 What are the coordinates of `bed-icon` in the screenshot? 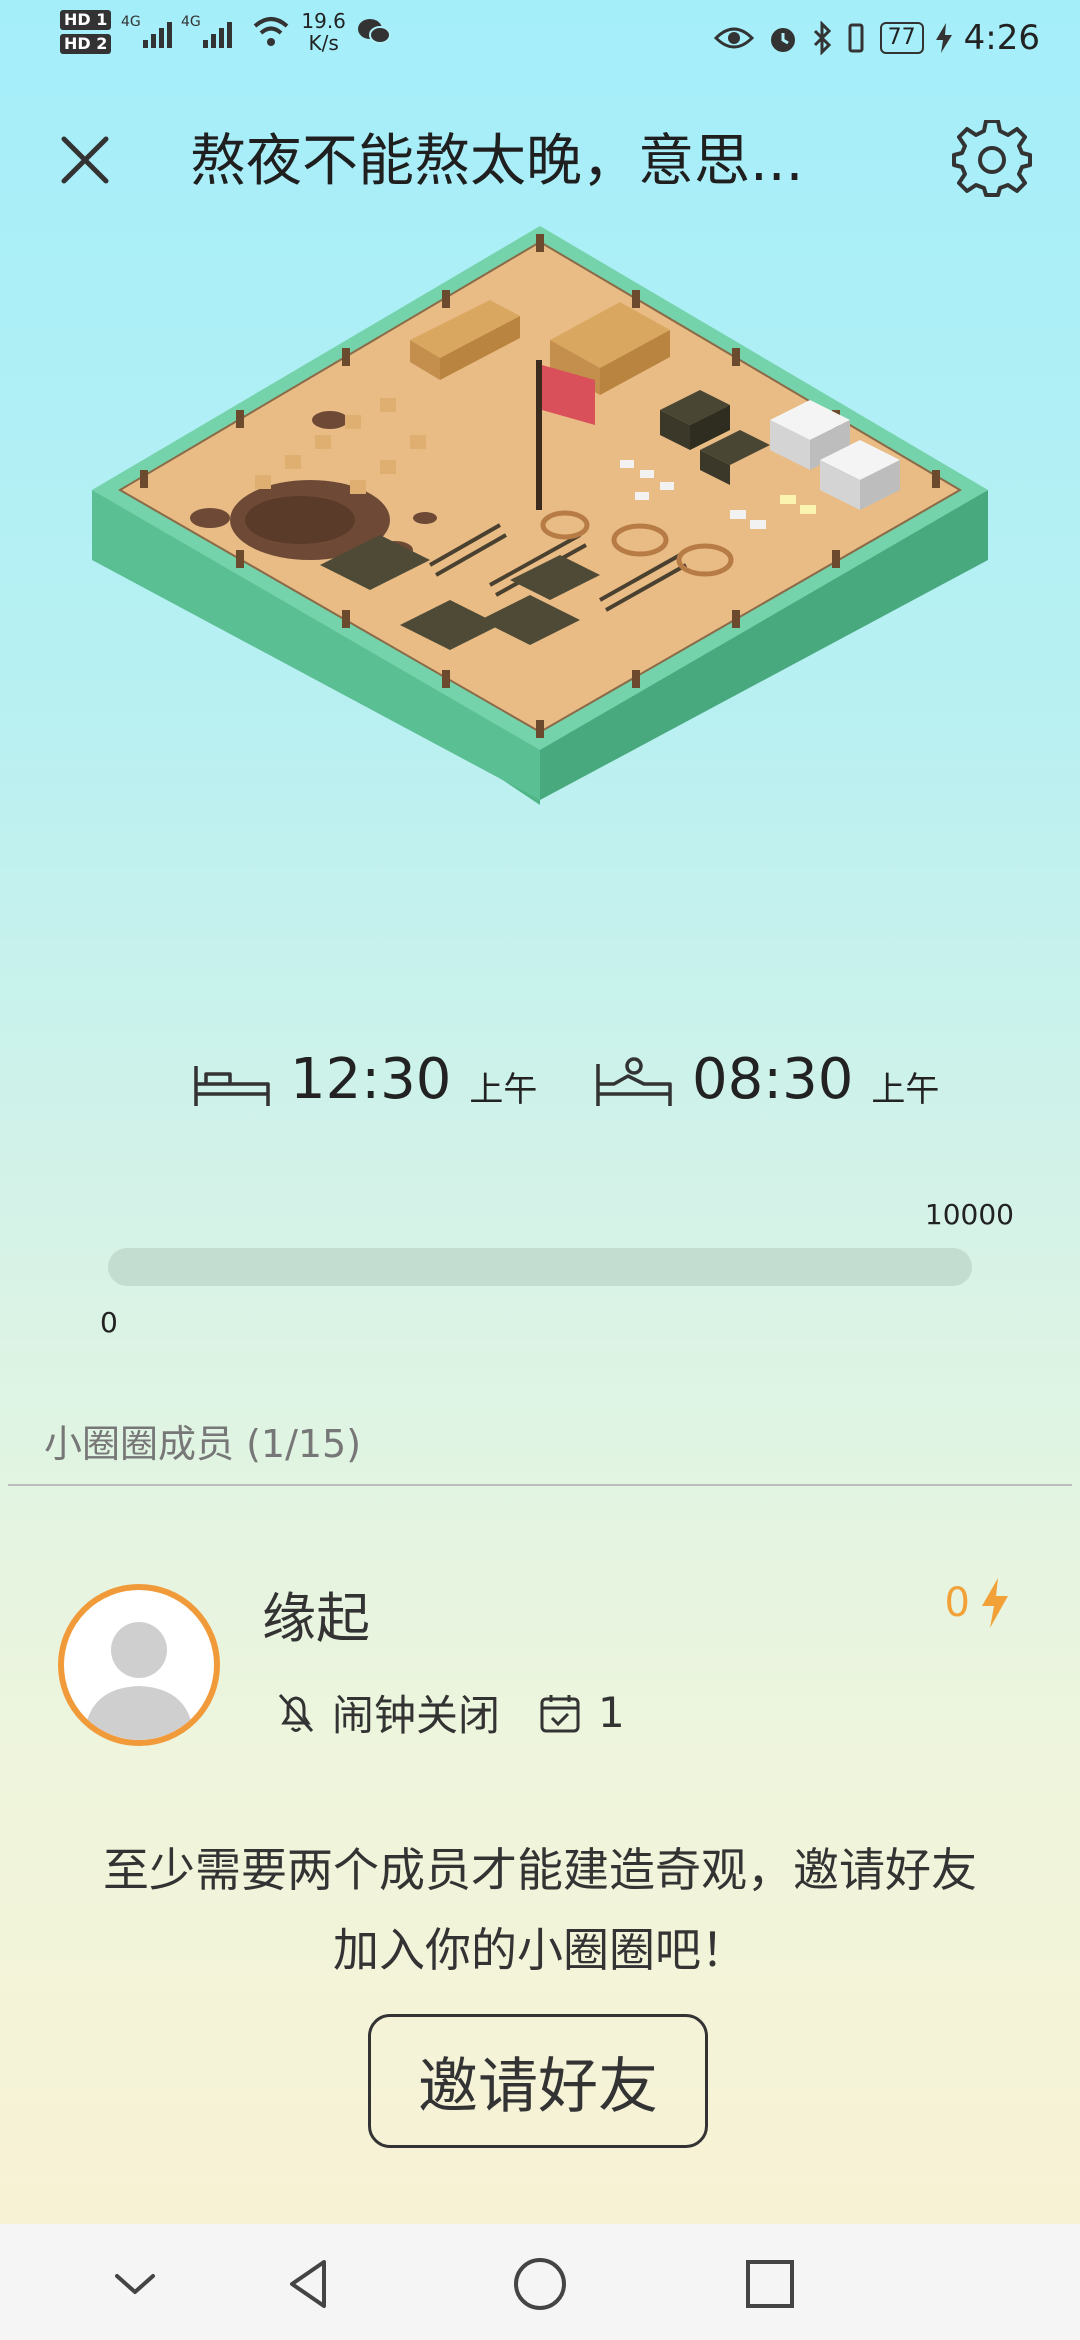 It's located at (232, 1086).